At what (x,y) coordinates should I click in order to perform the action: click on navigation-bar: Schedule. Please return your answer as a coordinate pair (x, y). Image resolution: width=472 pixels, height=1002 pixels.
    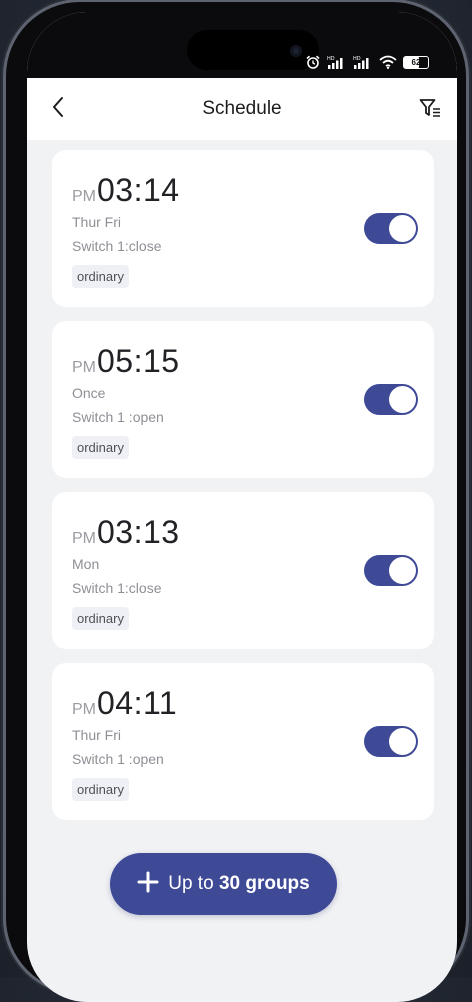
    Looking at the image, I should click on (242, 109).